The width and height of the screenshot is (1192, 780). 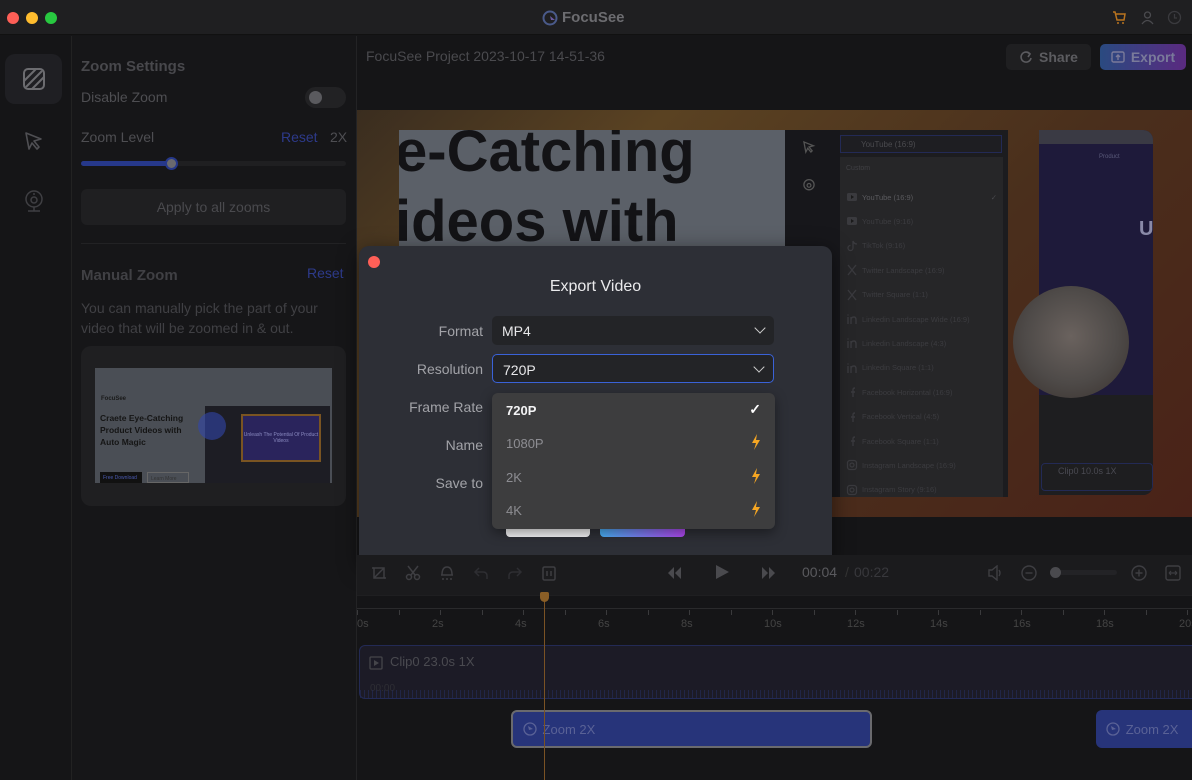 I want to click on resolution-option: 720P ✓, so click(x=633, y=409).